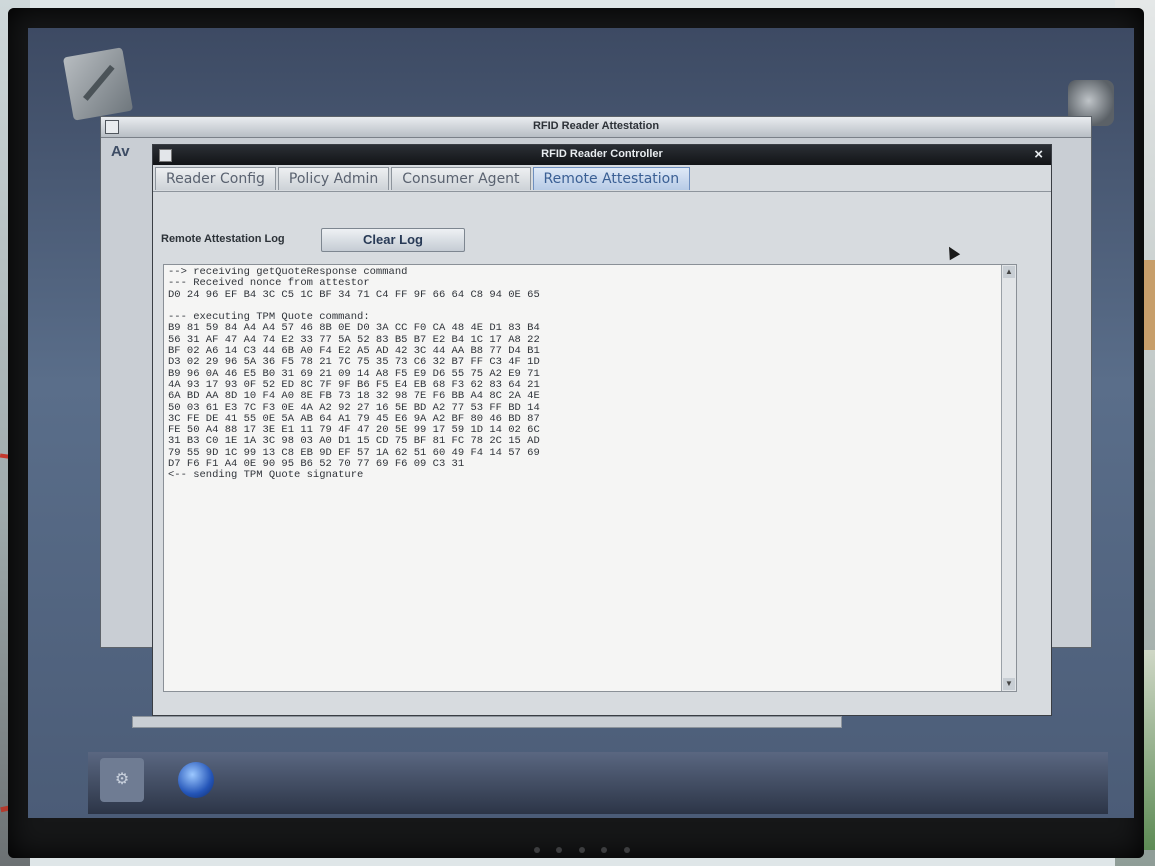  What do you see at coordinates (266, 475) in the screenshot?
I see `log-line: <-- sending TPM Quote signature` at bounding box center [266, 475].